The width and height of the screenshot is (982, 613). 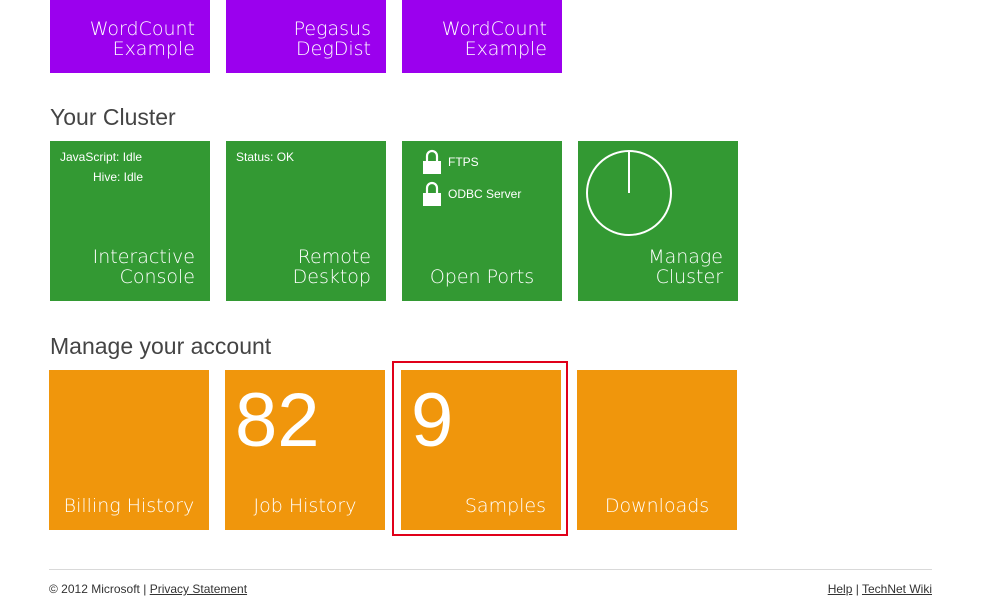 What do you see at coordinates (897, 589) in the screenshot?
I see `technet-wiki-link: TechNet Wiki` at bounding box center [897, 589].